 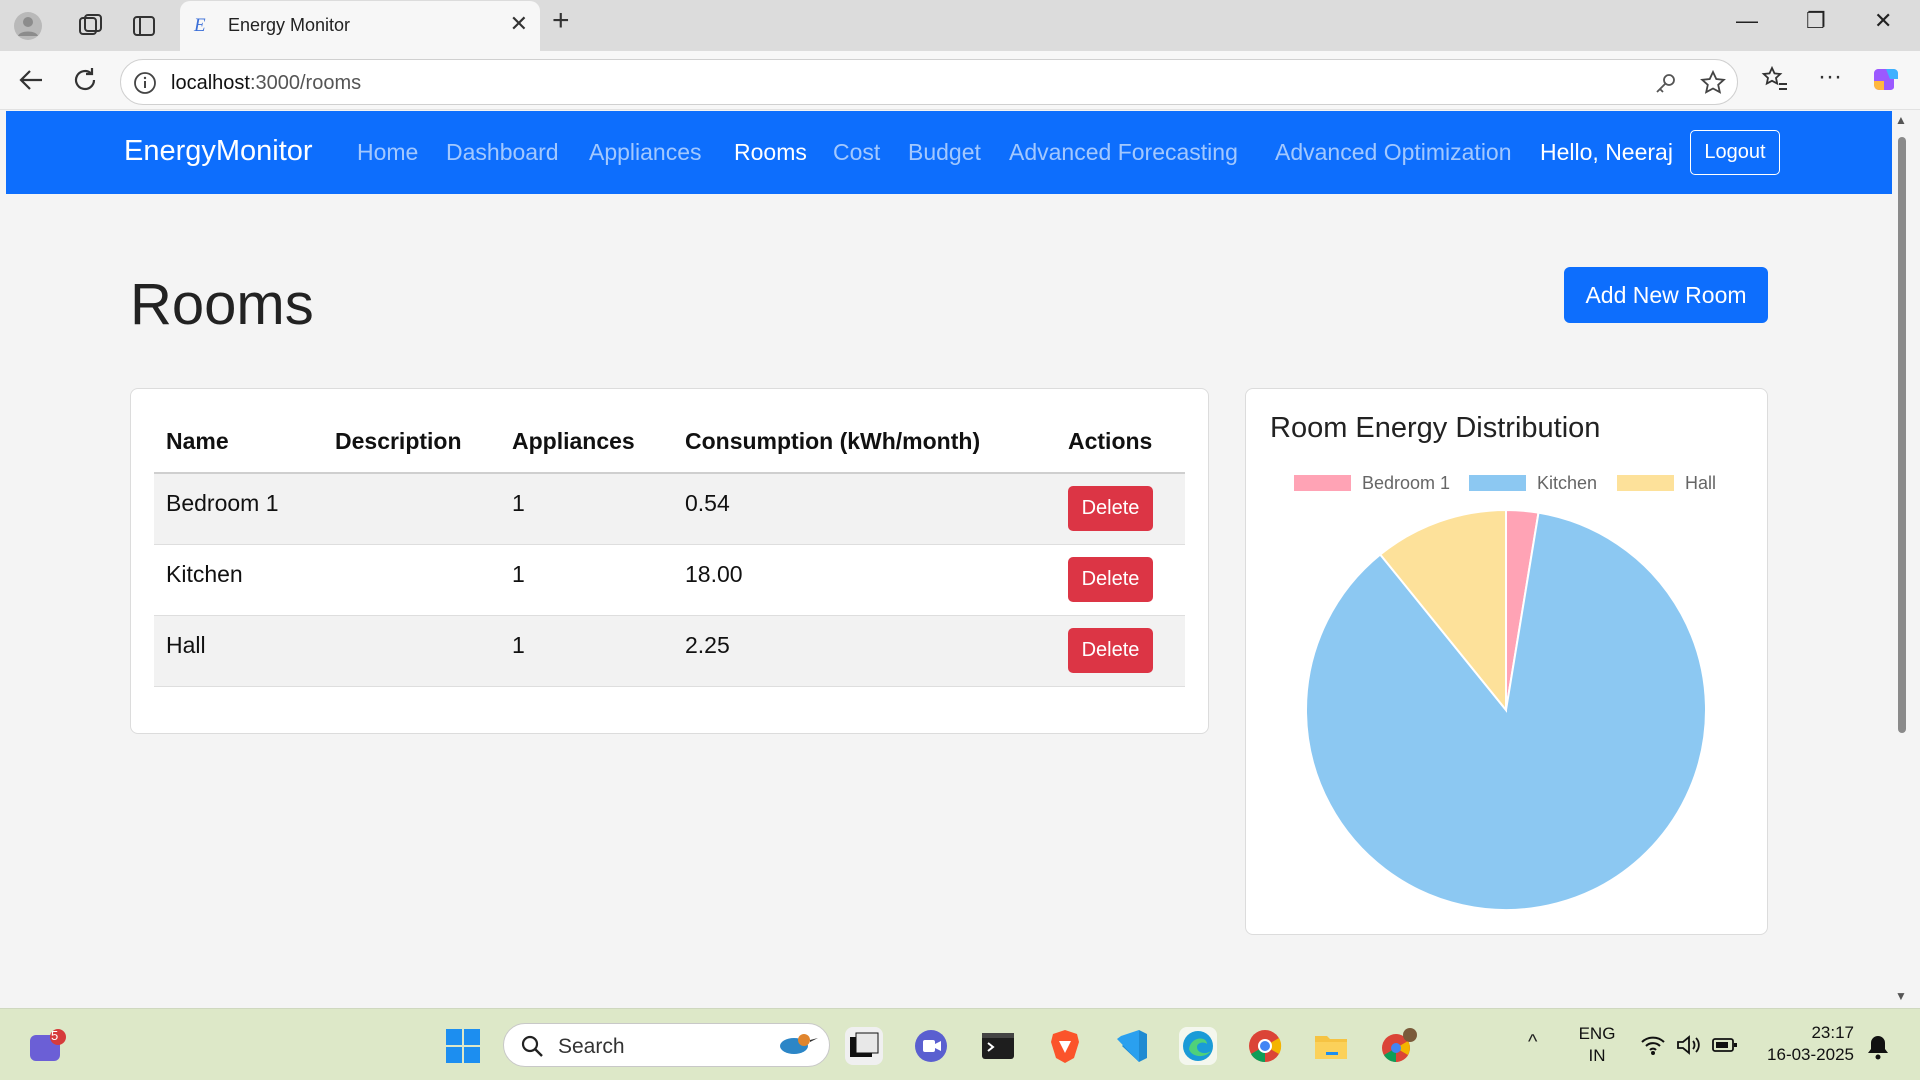 What do you see at coordinates (666, 1045) in the screenshot?
I see `taskbar-search: Search` at bounding box center [666, 1045].